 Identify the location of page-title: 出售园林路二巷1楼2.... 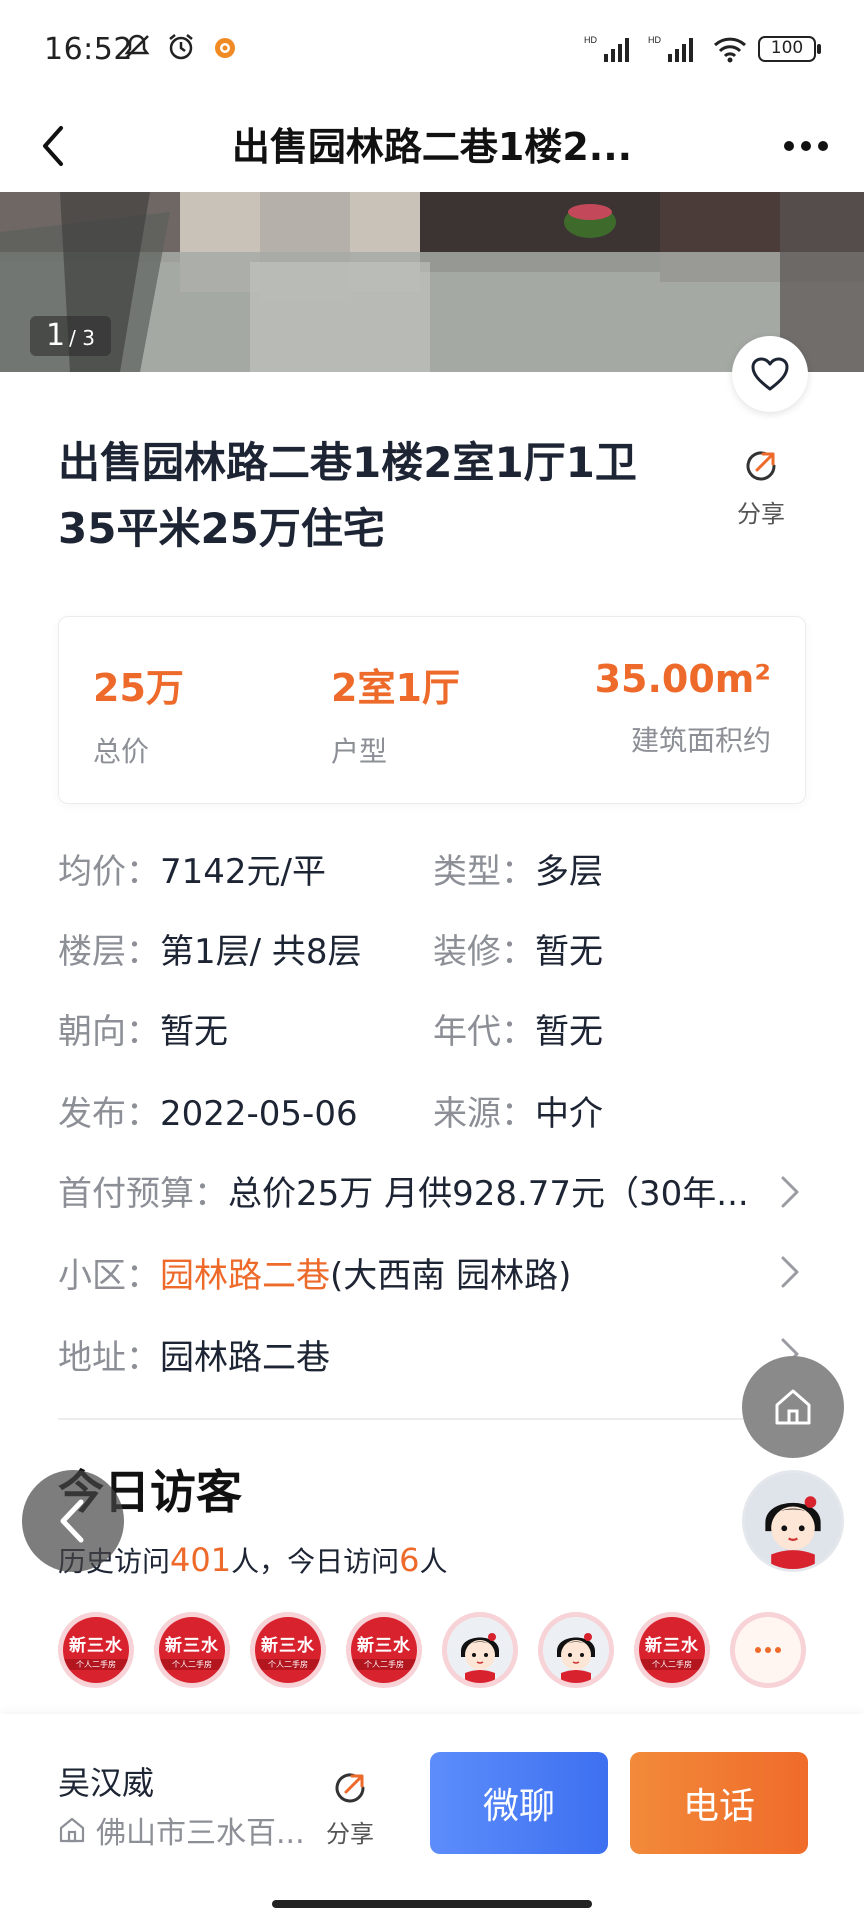
(432, 147).